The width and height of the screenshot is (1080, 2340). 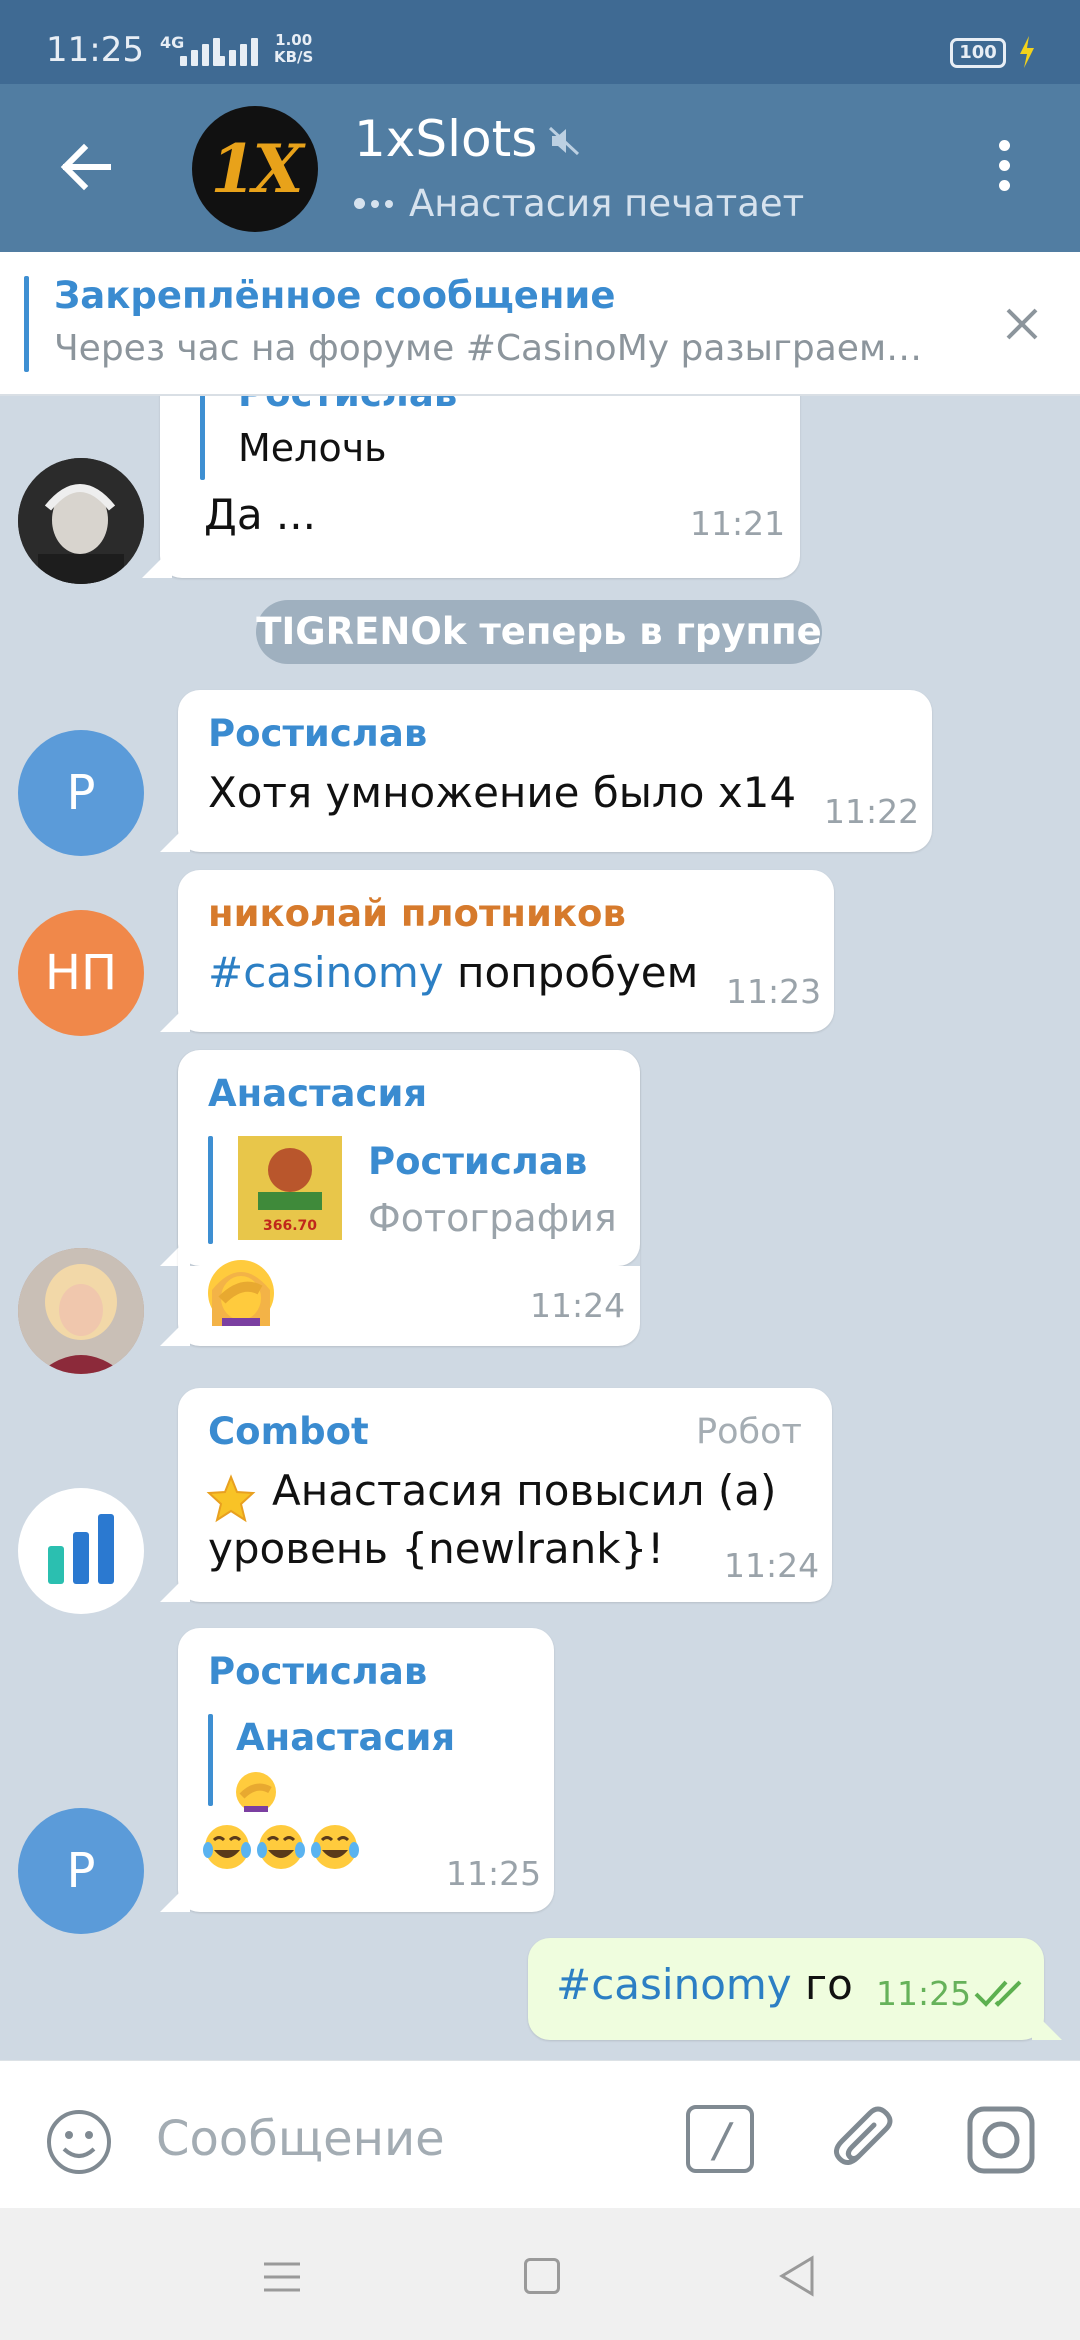 What do you see at coordinates (445, 139) in the screenshot?
I see `chat-title: 1xSlots` at bounding box center [445, 139].